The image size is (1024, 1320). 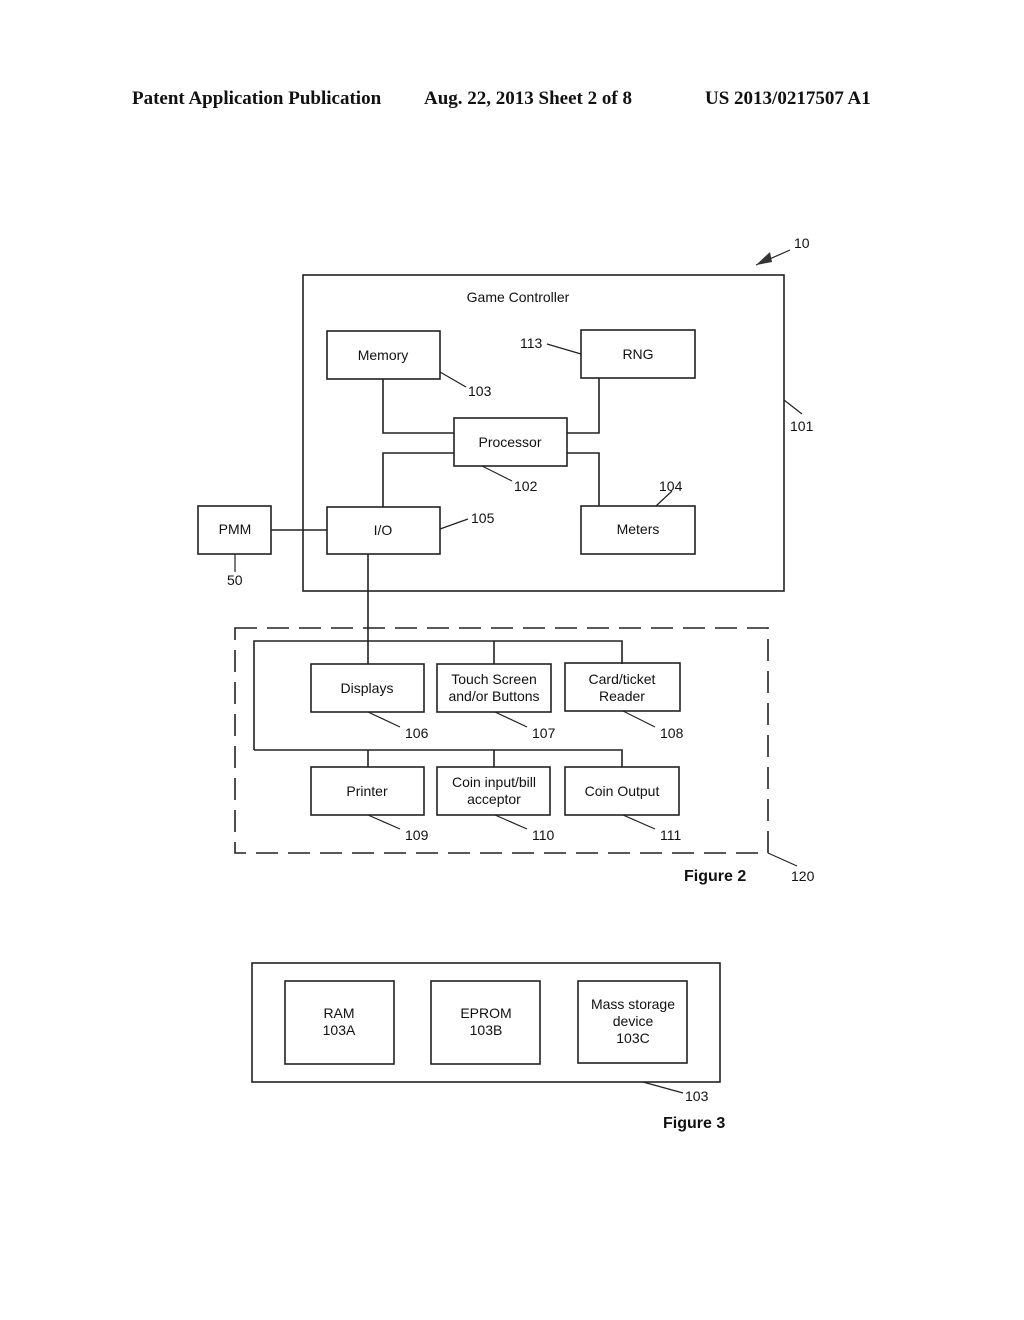 What do you see at coordinates (493, 696) in the screenshot?
I see `peripheral-label-2: and/or Buttons` at bounding box center [493, 696].